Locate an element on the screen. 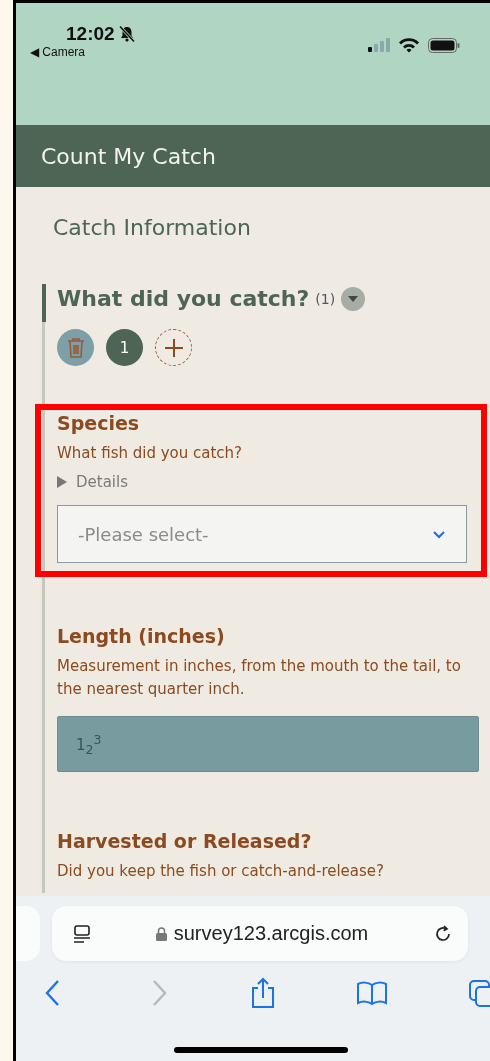 The width and height of the screenshot is (490, 1061). details-toggle: Details is located at coordinates (92, 482).